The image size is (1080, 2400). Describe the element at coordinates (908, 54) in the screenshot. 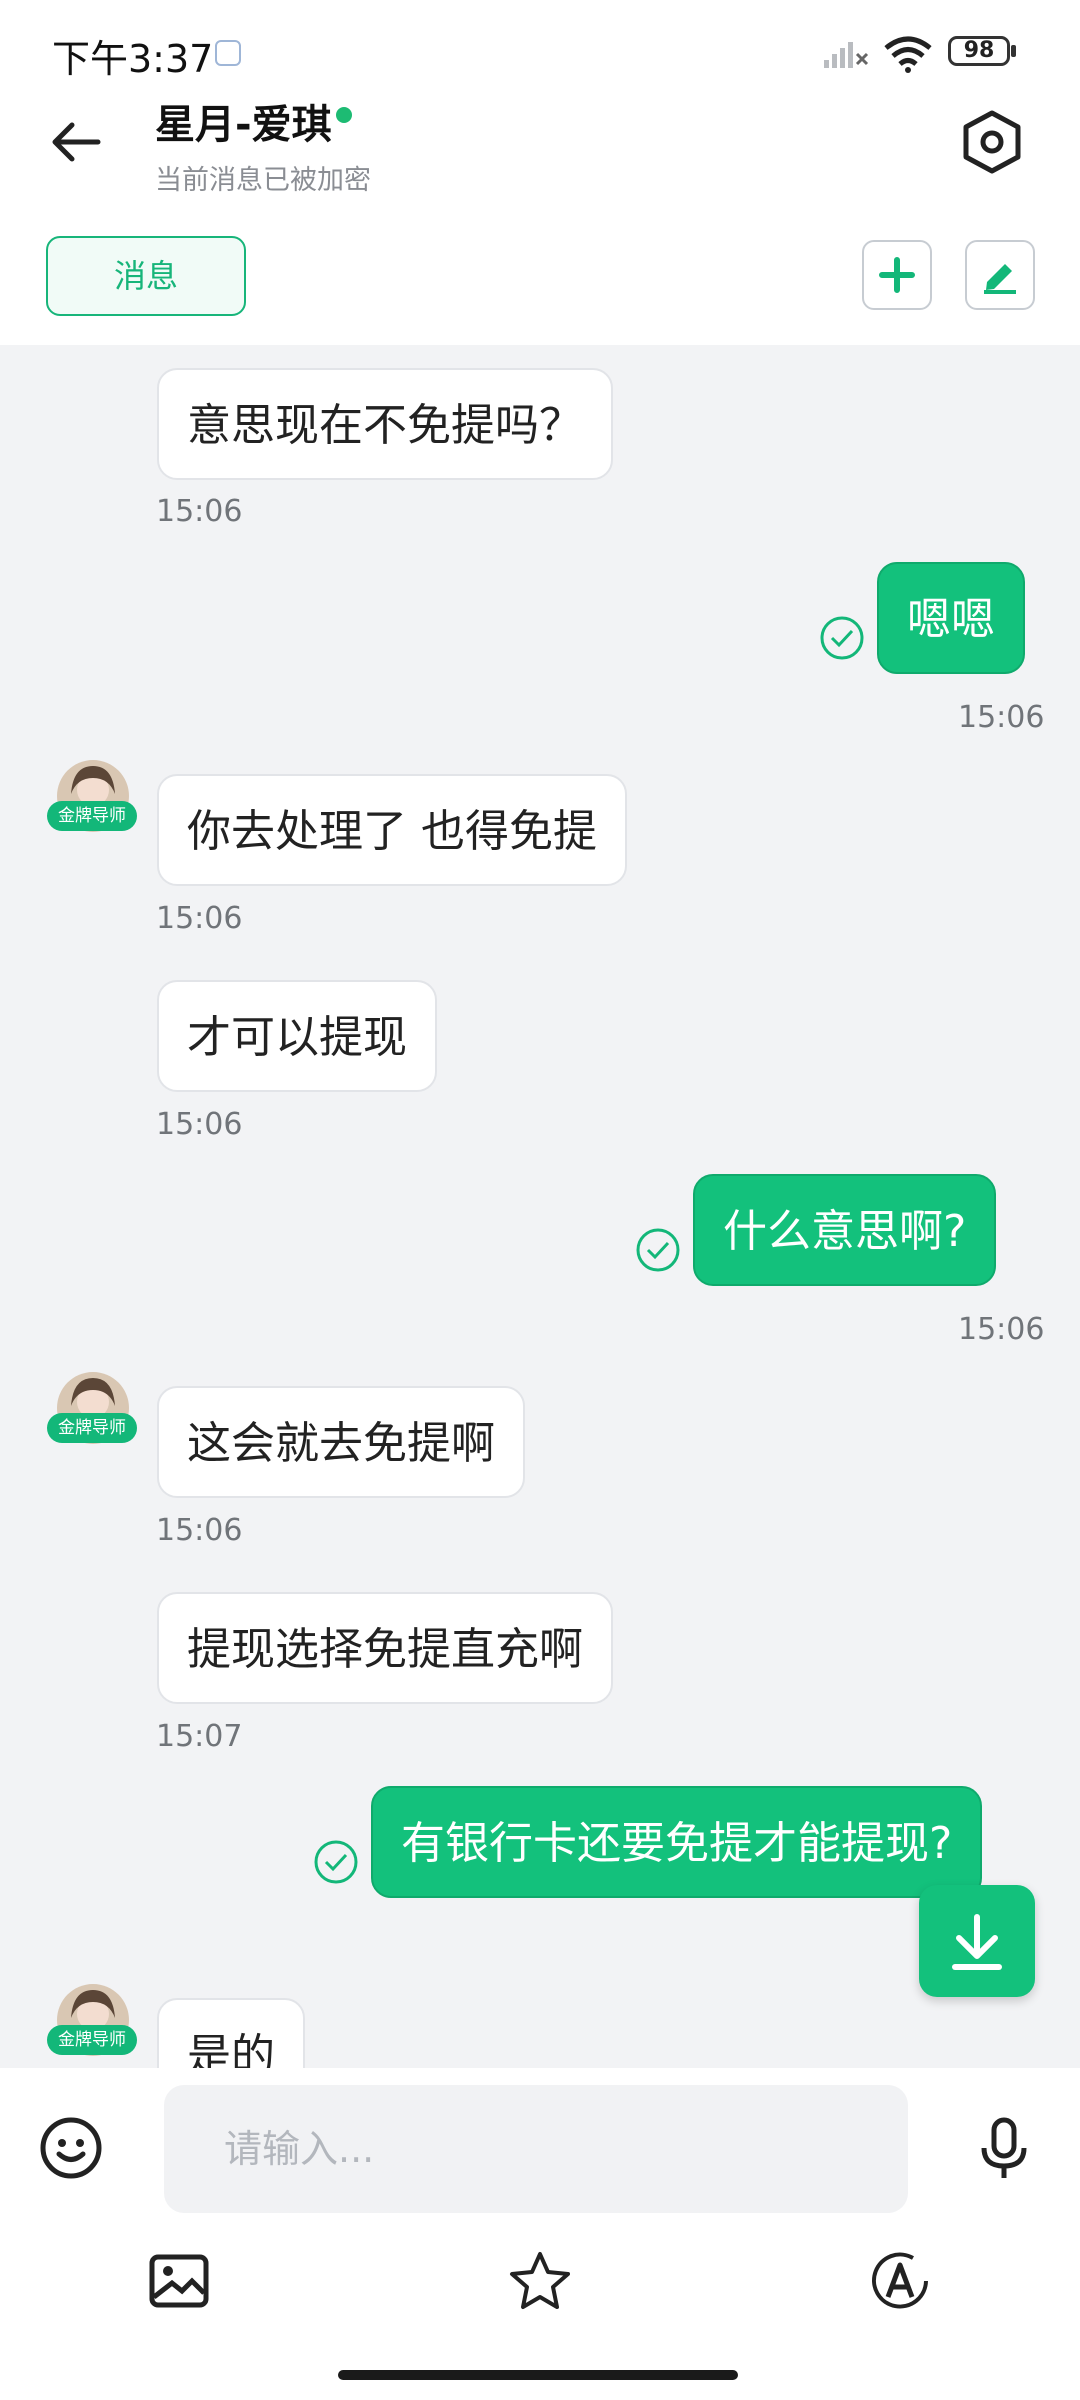

I see `wifi-icon` at that location.